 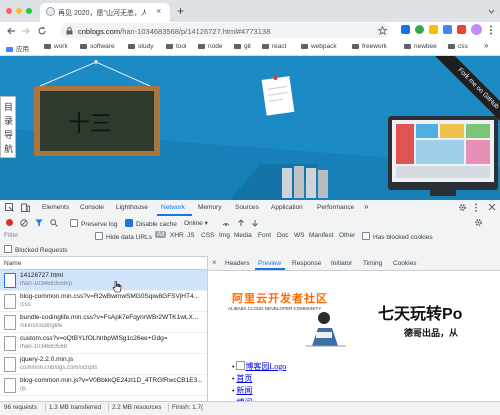 What do you see at coordinates (108, 407) in the screenshot?
I see `status-separator` at bounding box center [108, 407].